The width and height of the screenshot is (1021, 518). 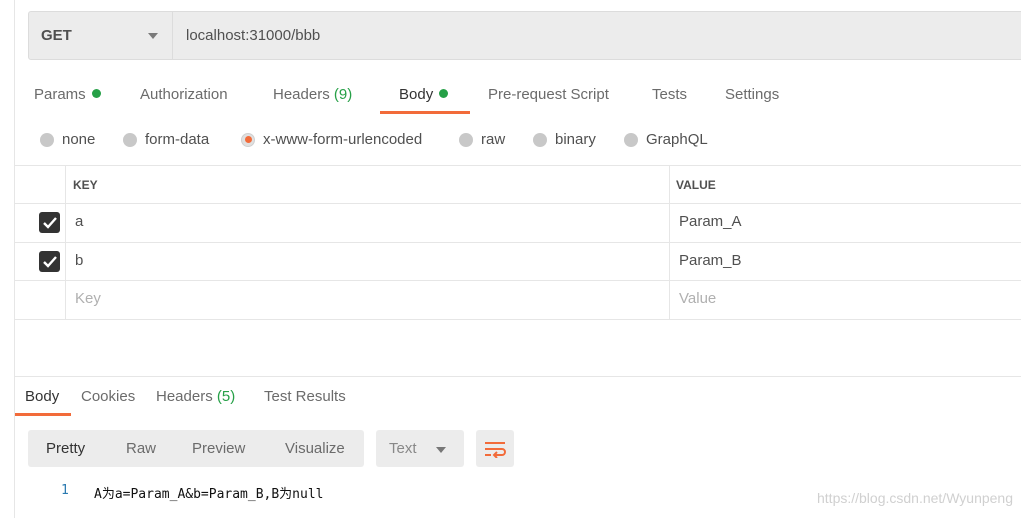 What do you see at coordinates (14, 259) in the screenshot?
I see `left-border` at bounding box center [14, 259].